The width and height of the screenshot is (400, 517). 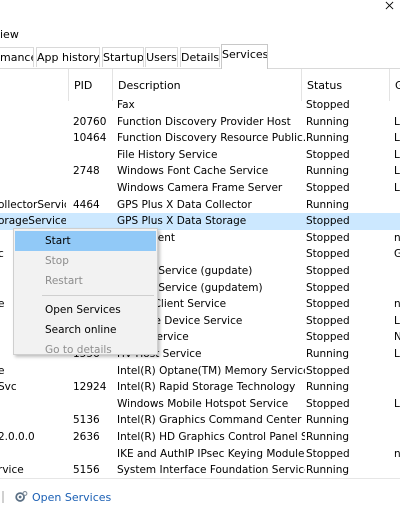 I want to click on open-services-link: Open Services, so click(x=71, y=497).